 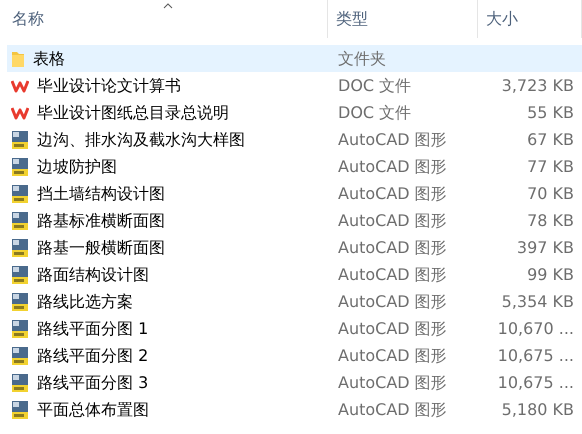 I want to click on file-size: 99 KB, so click(x=550, y=275).